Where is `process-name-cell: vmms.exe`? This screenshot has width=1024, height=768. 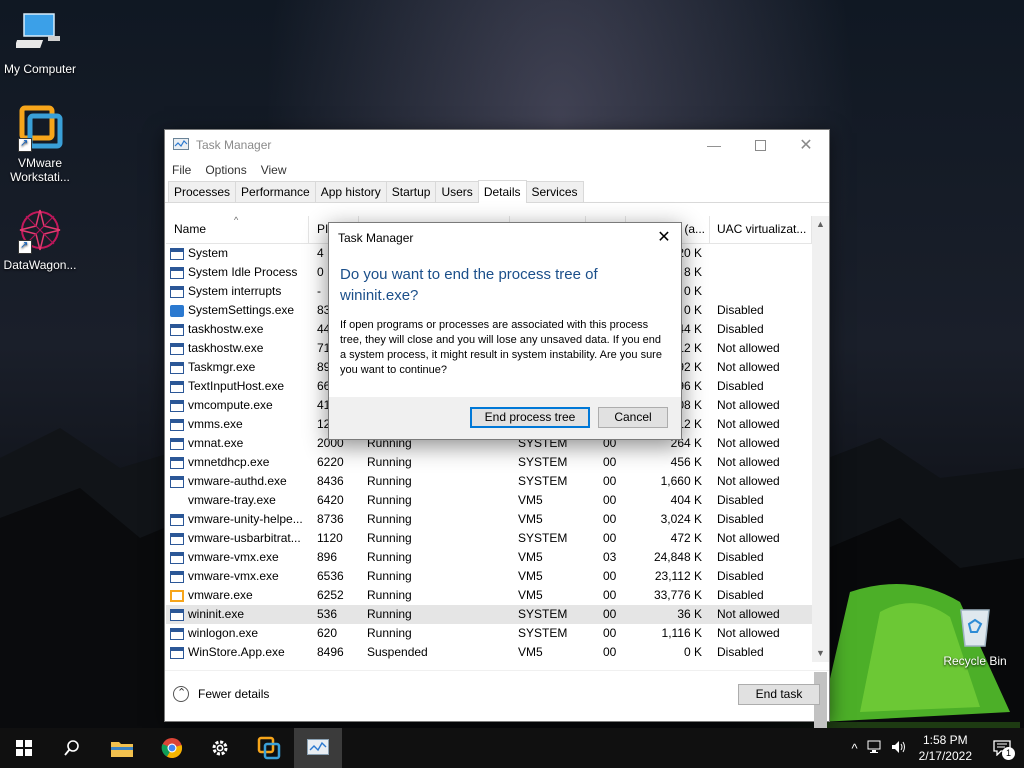
process-name-cell: vmms.exe is located at coordinates (237, 424).